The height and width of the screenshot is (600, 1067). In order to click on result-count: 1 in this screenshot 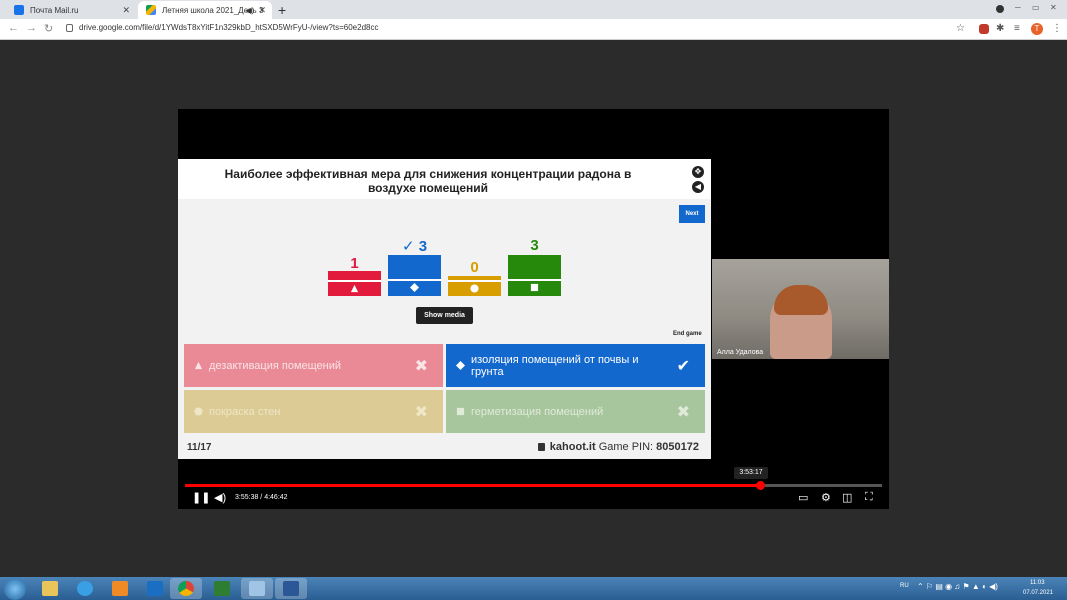, I will do `click(354, 263)`.